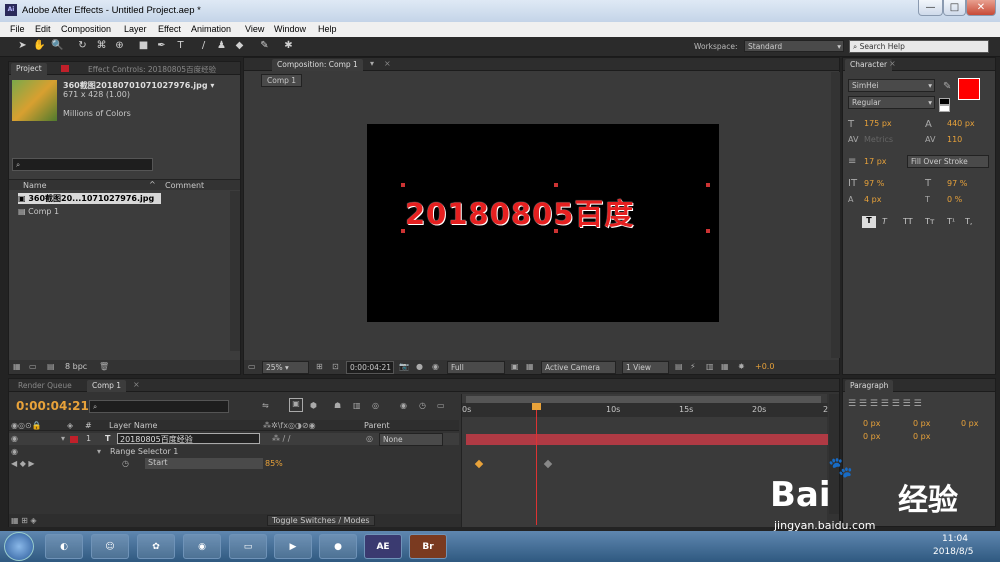  I want to click on comp-subtab: Comp 1, so click(282, 80).